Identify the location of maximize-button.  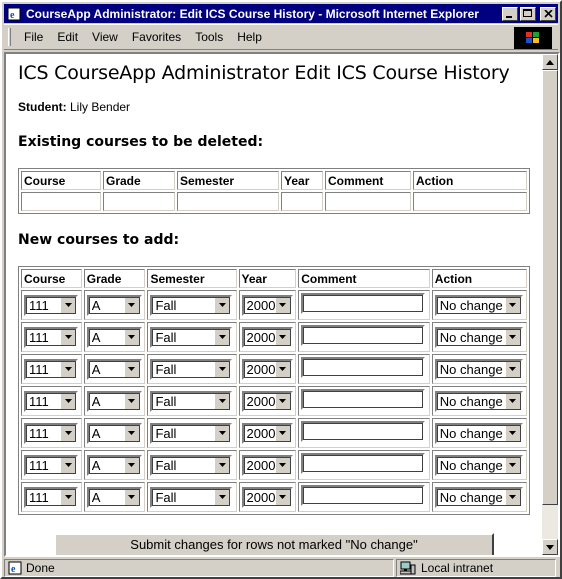
(528, 13).